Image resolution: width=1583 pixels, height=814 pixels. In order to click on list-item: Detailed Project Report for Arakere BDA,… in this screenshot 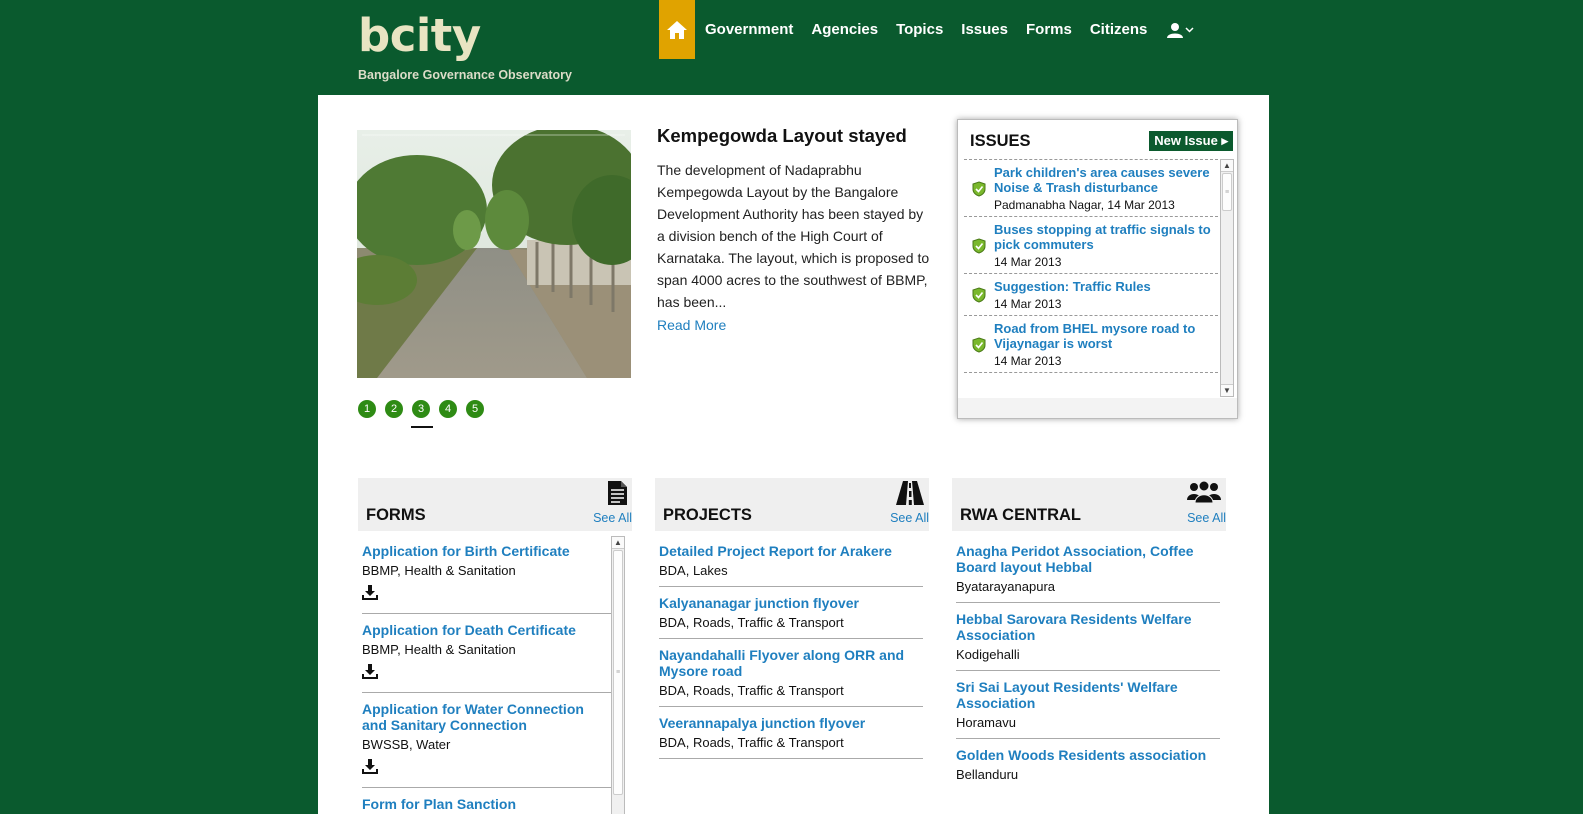, I will do `click(791, 565)`.